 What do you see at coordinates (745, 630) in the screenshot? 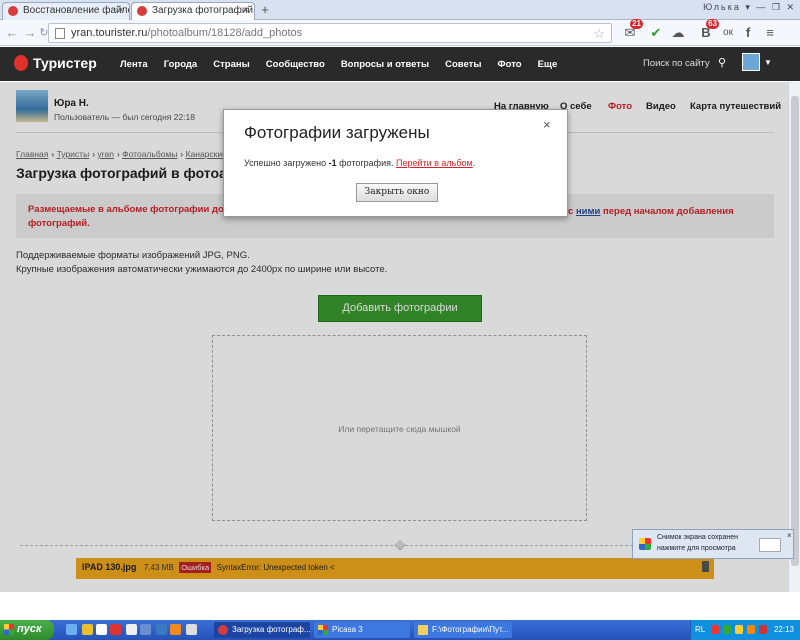
I see `system-tray: RL 22:13` at bounding box center [745, 630].